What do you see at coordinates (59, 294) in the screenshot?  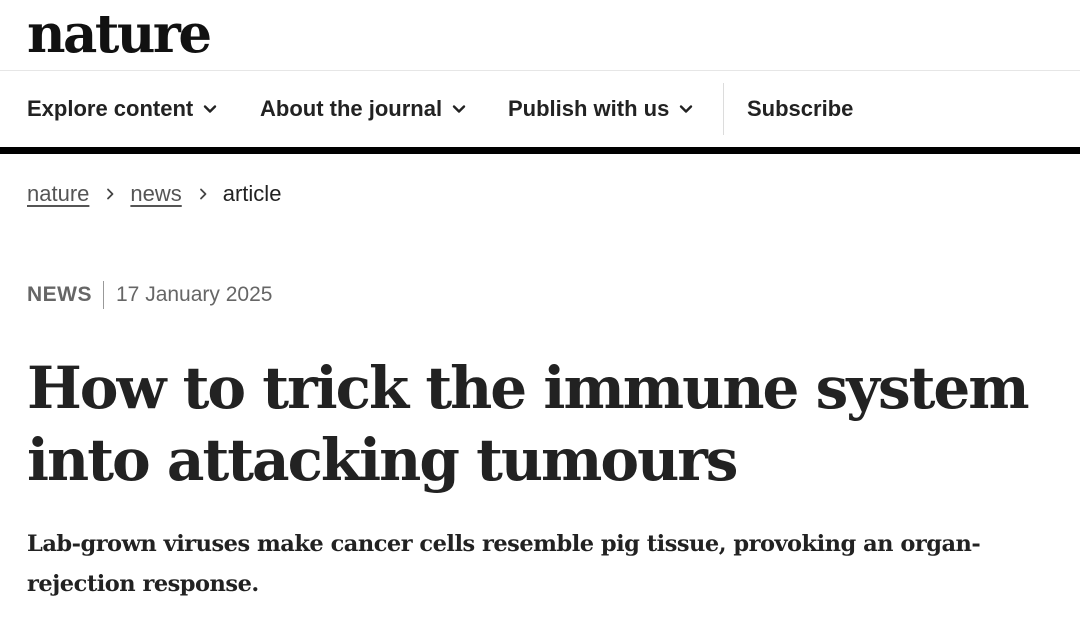 I see `article-type: NEWS` at bounding box center [59, 294].